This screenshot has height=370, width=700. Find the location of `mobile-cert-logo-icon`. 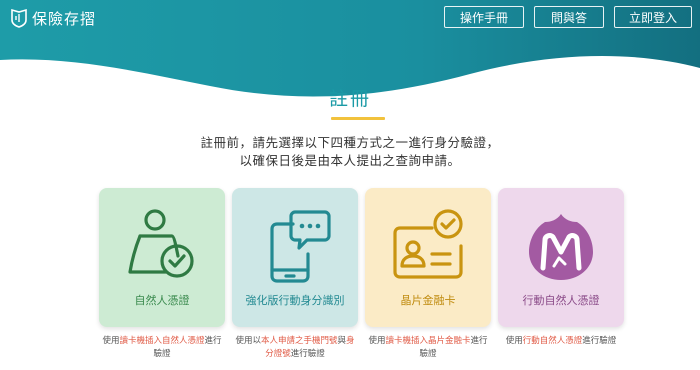

mobile-cert-logo-icon is located at coordinates (561, 247).